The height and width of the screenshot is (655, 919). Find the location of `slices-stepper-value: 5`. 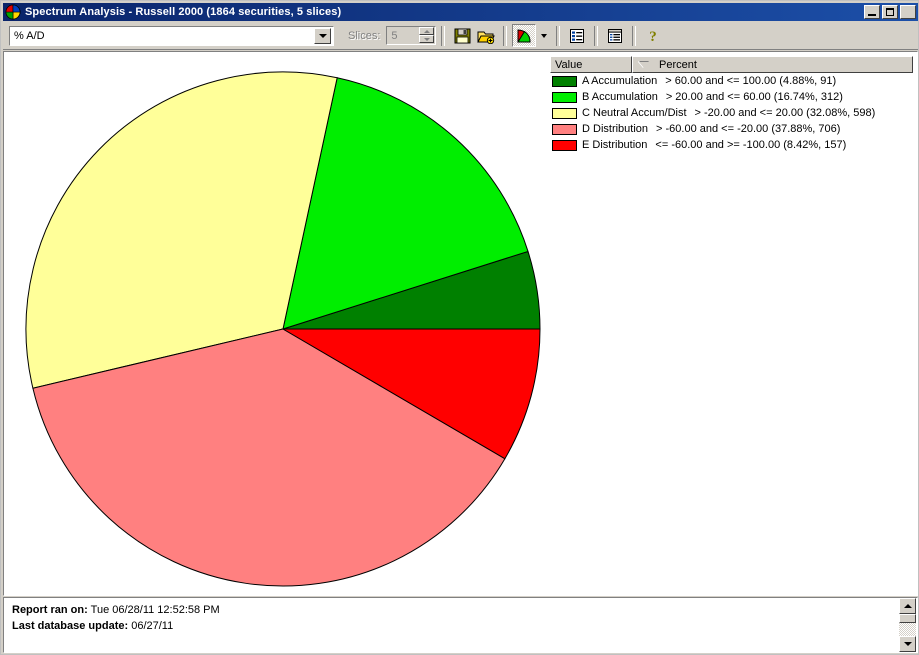

slices-stepper-value: 5 is located at coordinates (394, 35).